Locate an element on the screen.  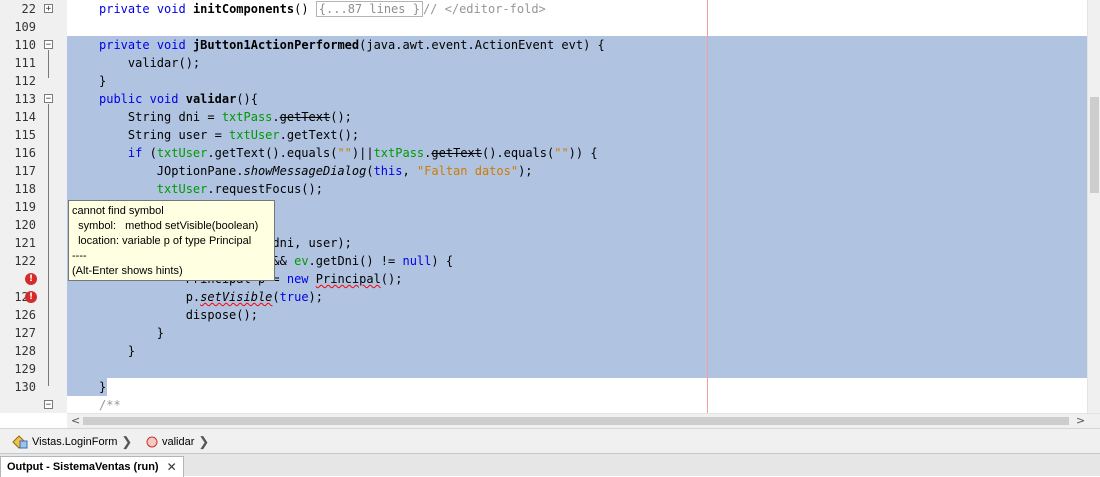
line-number: 117 is located at coordinates (25, 171).